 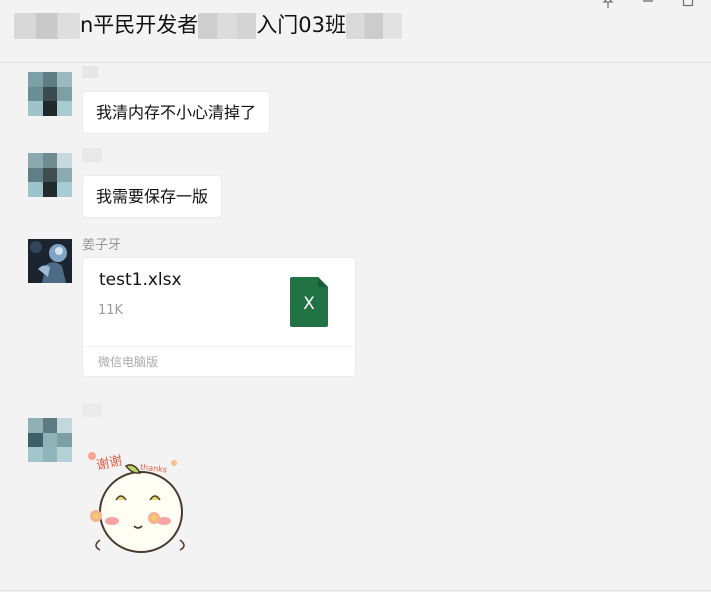 I want to click on excel-file-icon: X, so click(x=309, y=302).